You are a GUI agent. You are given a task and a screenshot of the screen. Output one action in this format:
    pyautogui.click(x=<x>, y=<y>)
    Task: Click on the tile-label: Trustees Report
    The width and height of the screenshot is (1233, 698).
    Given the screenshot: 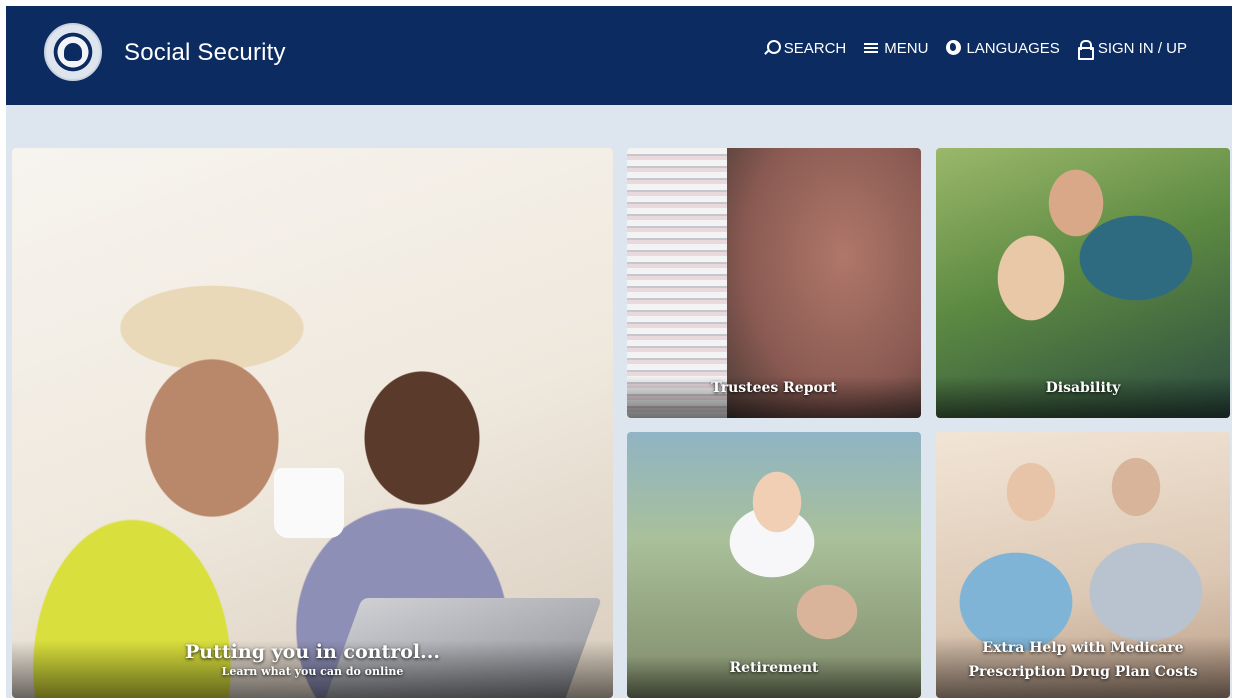 What is the action you would take?
    pyautogui.click(x=774, y=397)
    